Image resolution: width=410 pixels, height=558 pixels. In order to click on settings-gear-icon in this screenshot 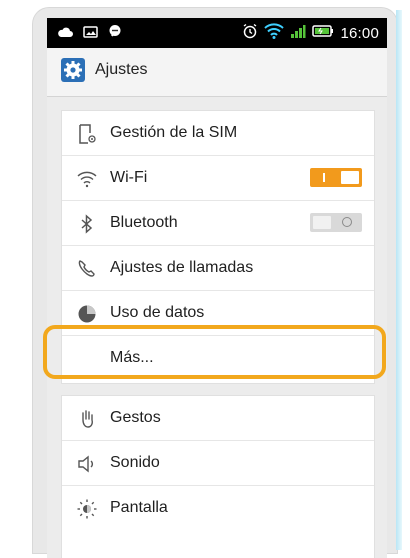, I will do `click(73, 70)`.